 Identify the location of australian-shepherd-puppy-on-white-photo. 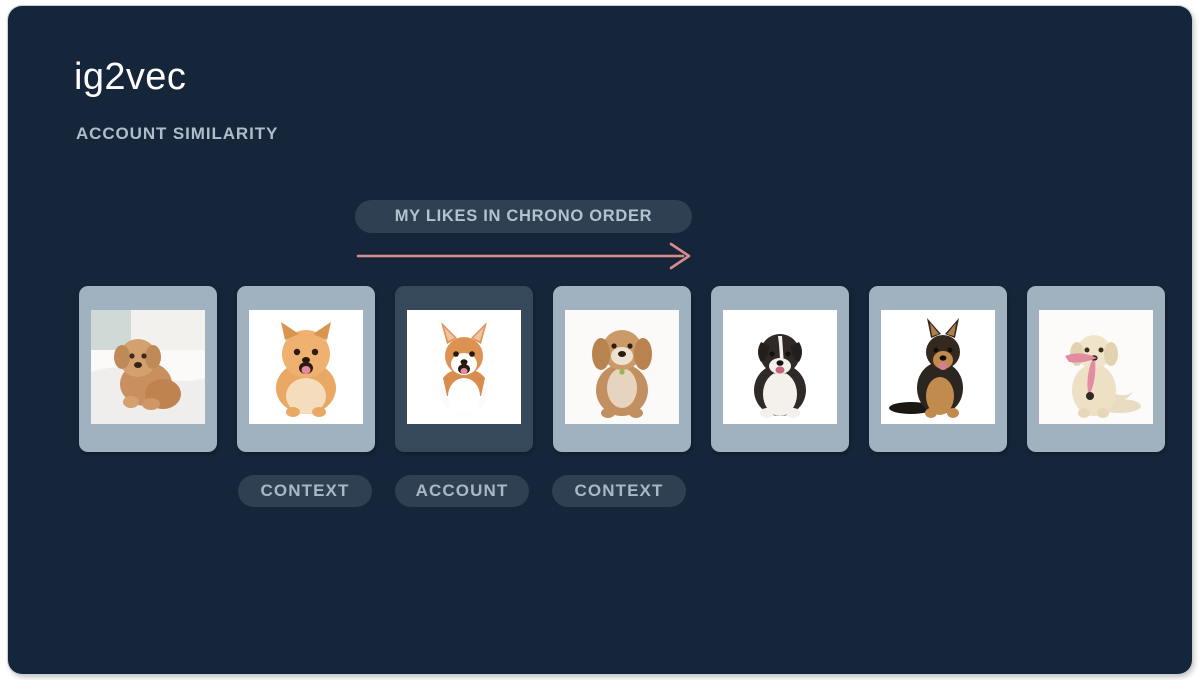
(780, 367).